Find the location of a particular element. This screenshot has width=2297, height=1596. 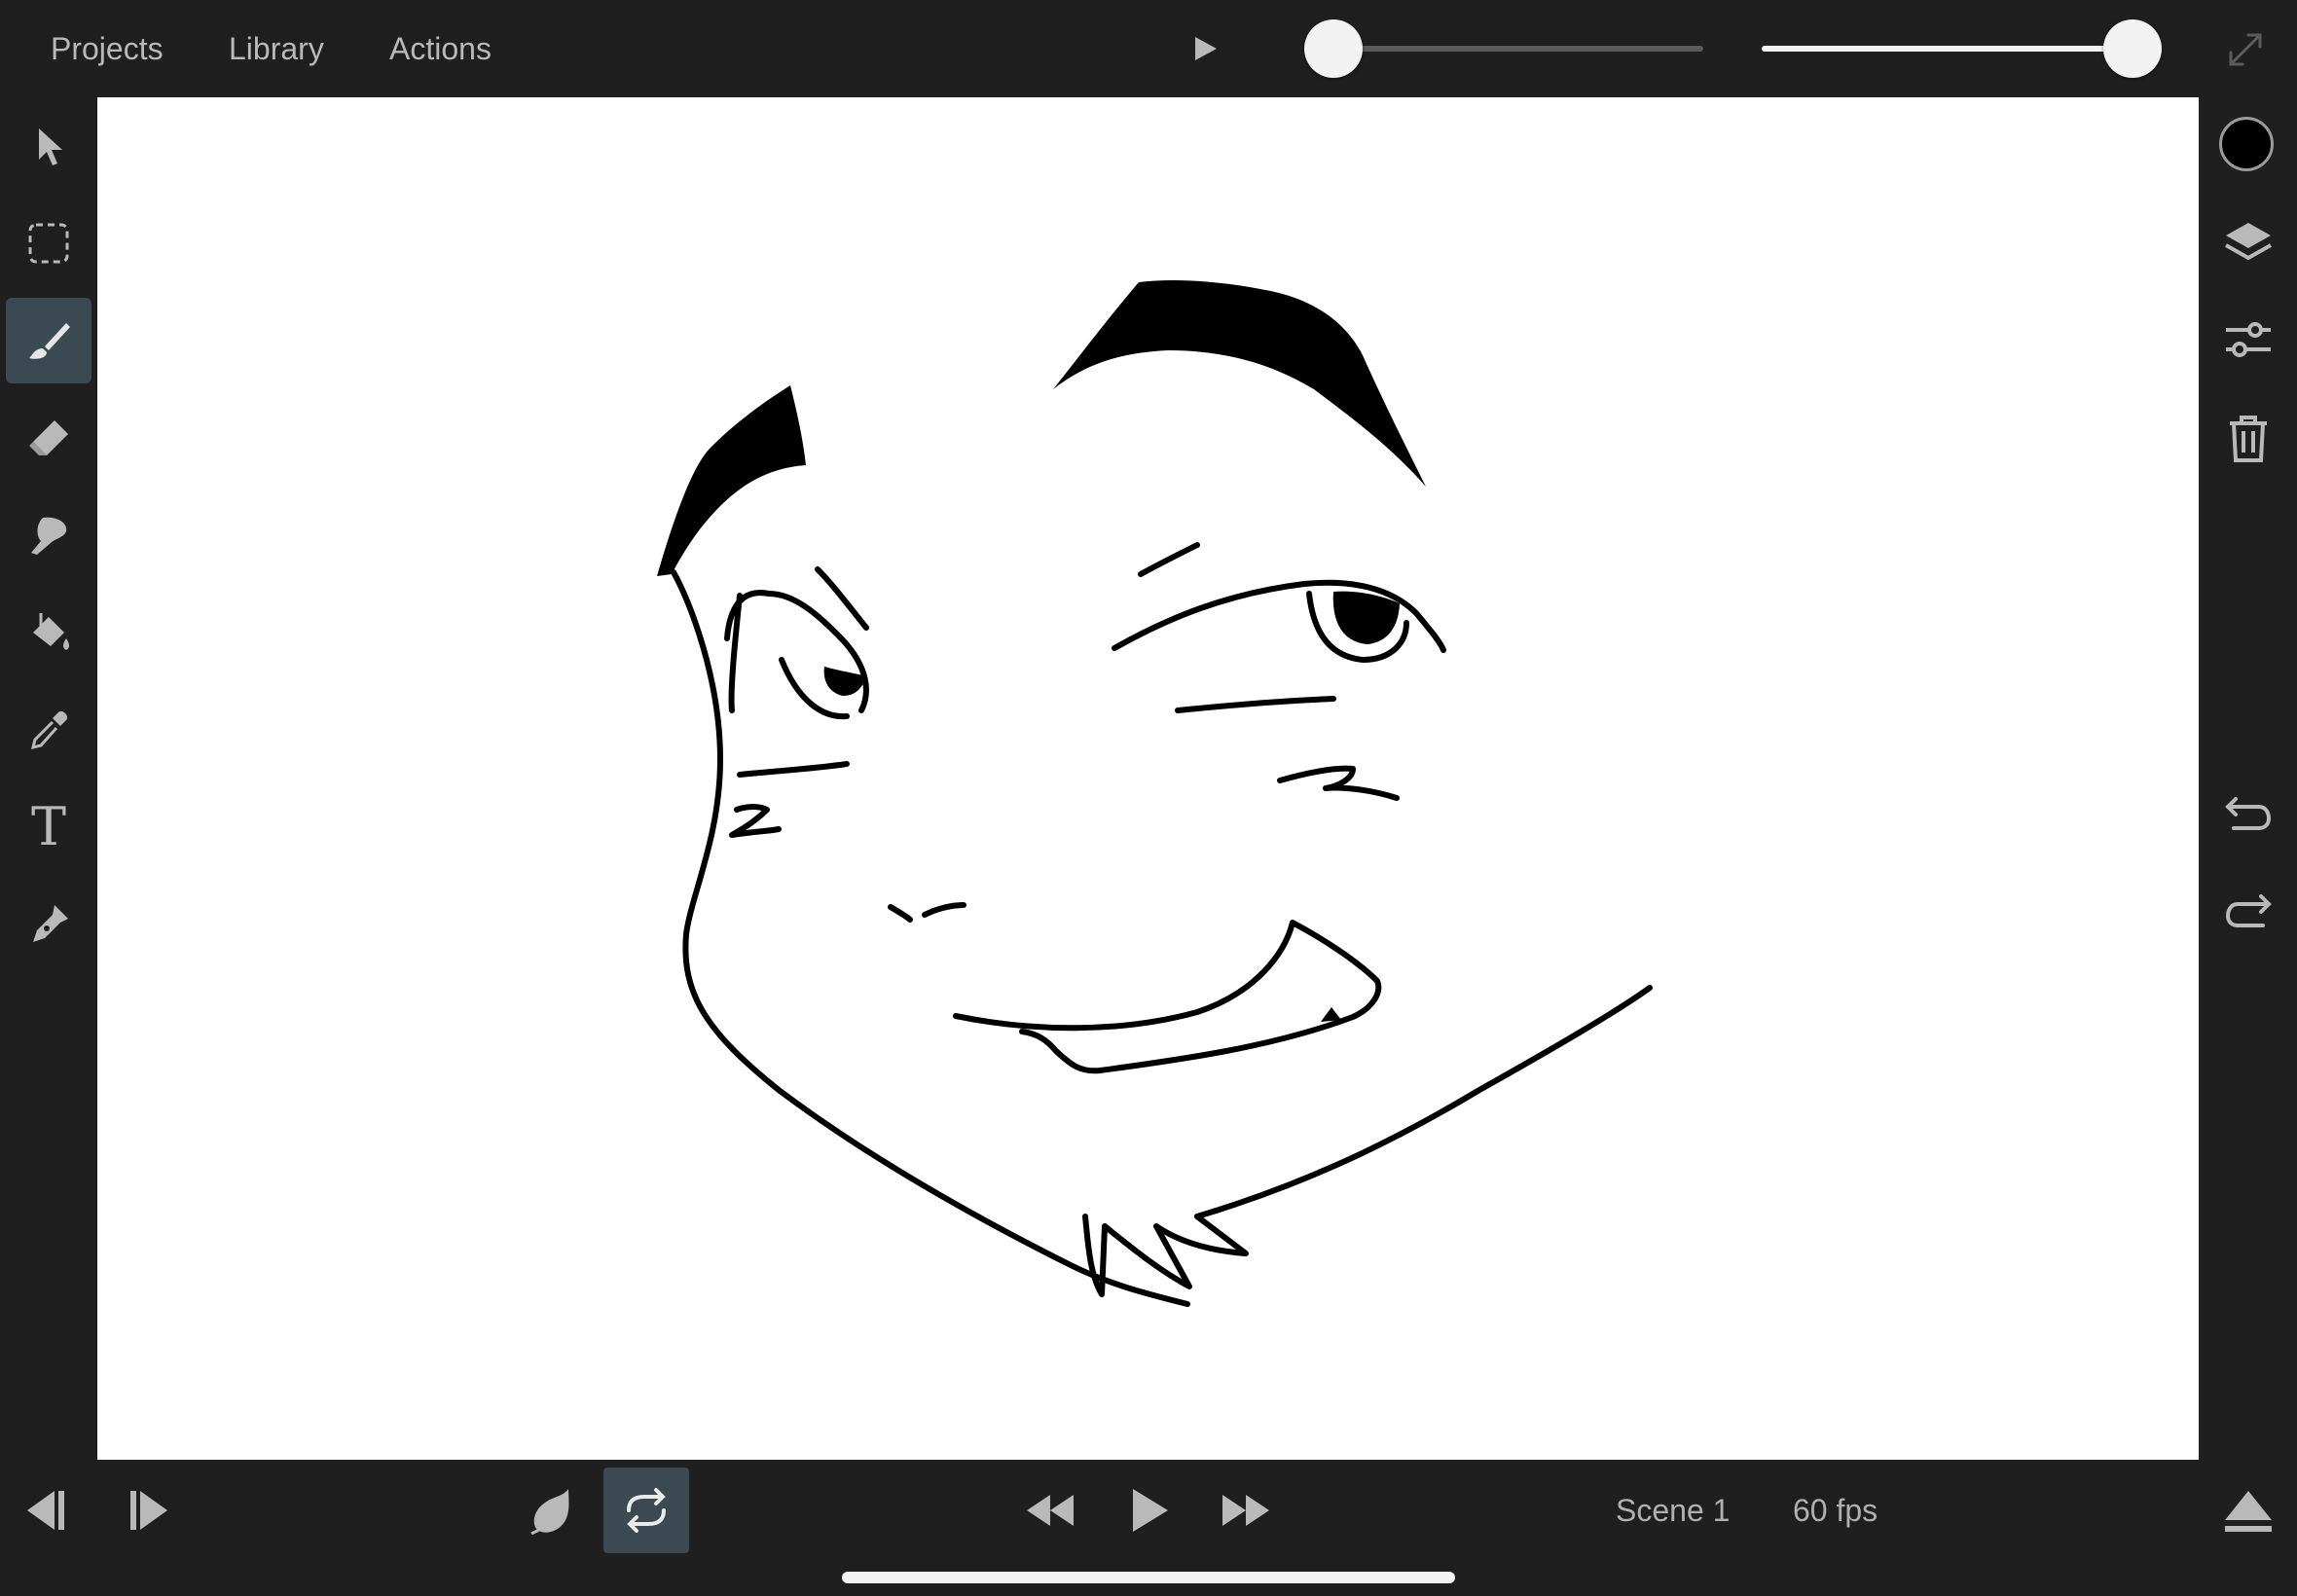

text-icon: T is located at coordinates (48, 826).